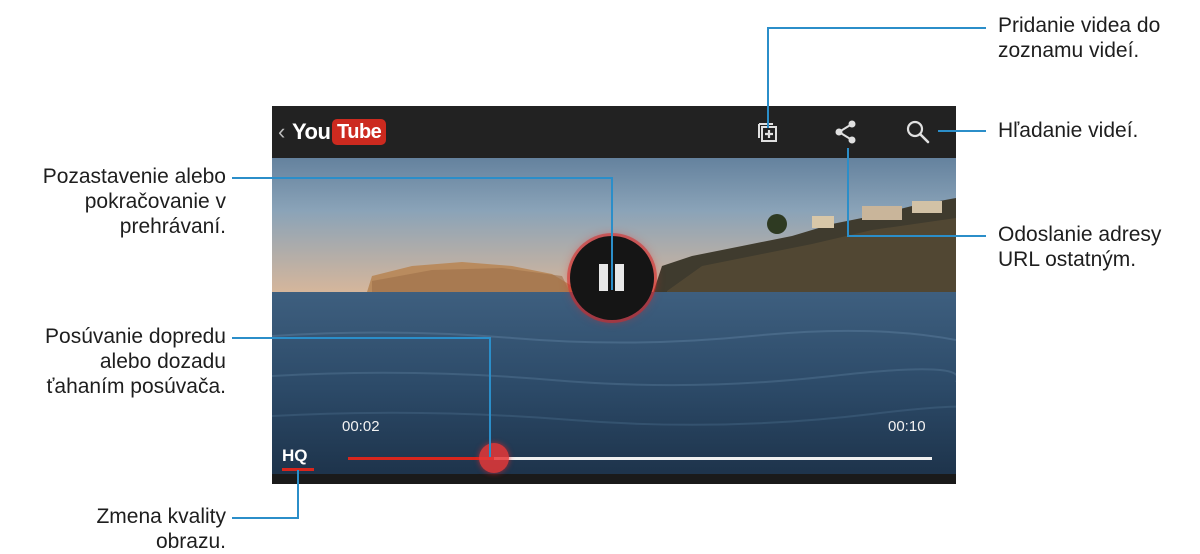  I want to click on callout-quality: Zmena kvality obrazu., so click(161, 529).